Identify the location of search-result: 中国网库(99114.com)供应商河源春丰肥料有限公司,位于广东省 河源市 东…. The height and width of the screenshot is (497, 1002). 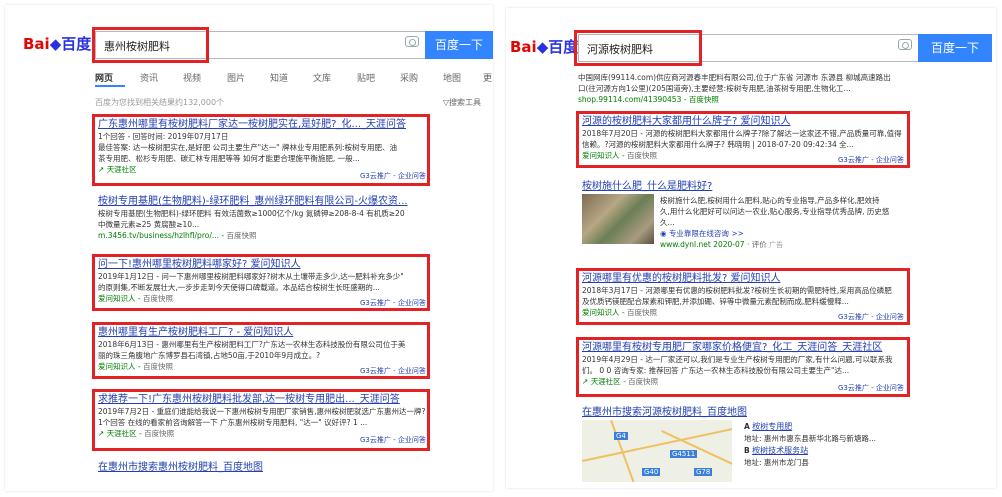
(734, 88).